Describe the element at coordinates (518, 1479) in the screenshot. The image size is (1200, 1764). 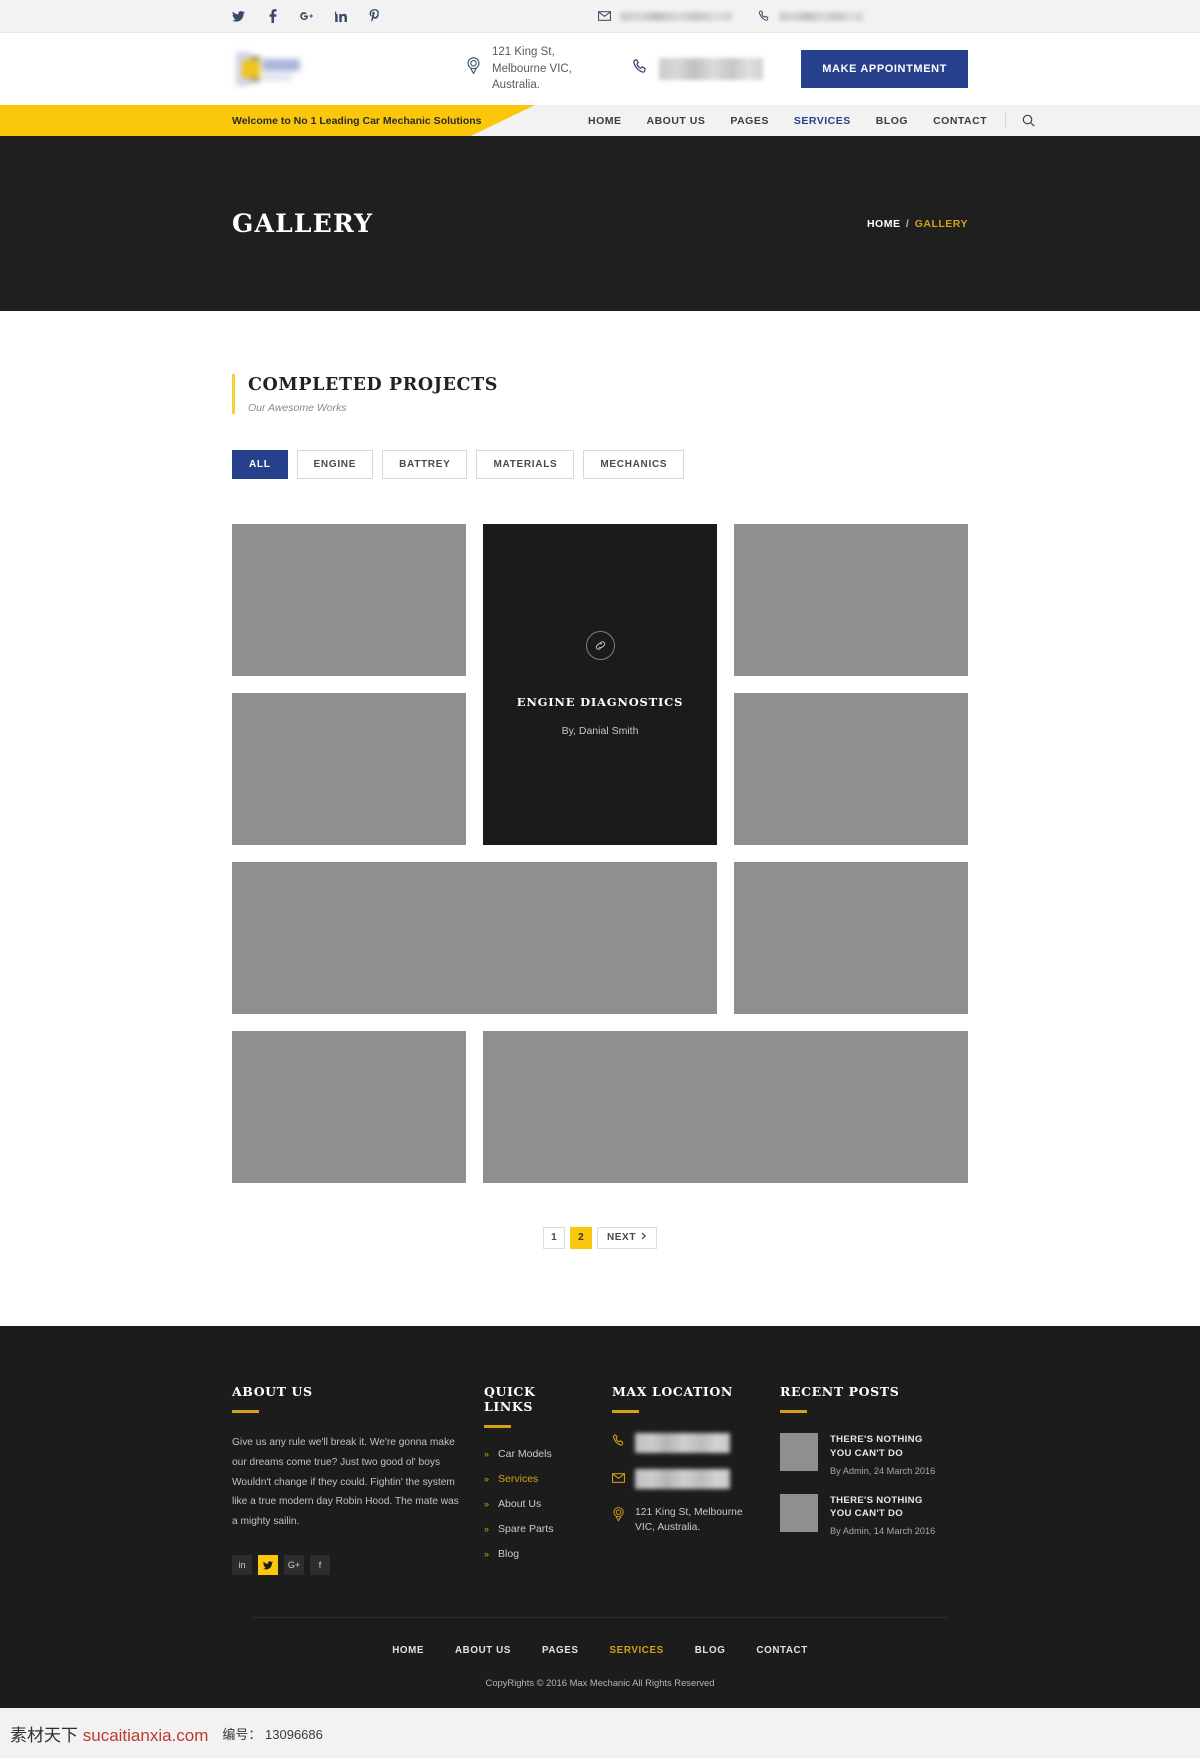
I see `quicklink-services: Services` at that location.